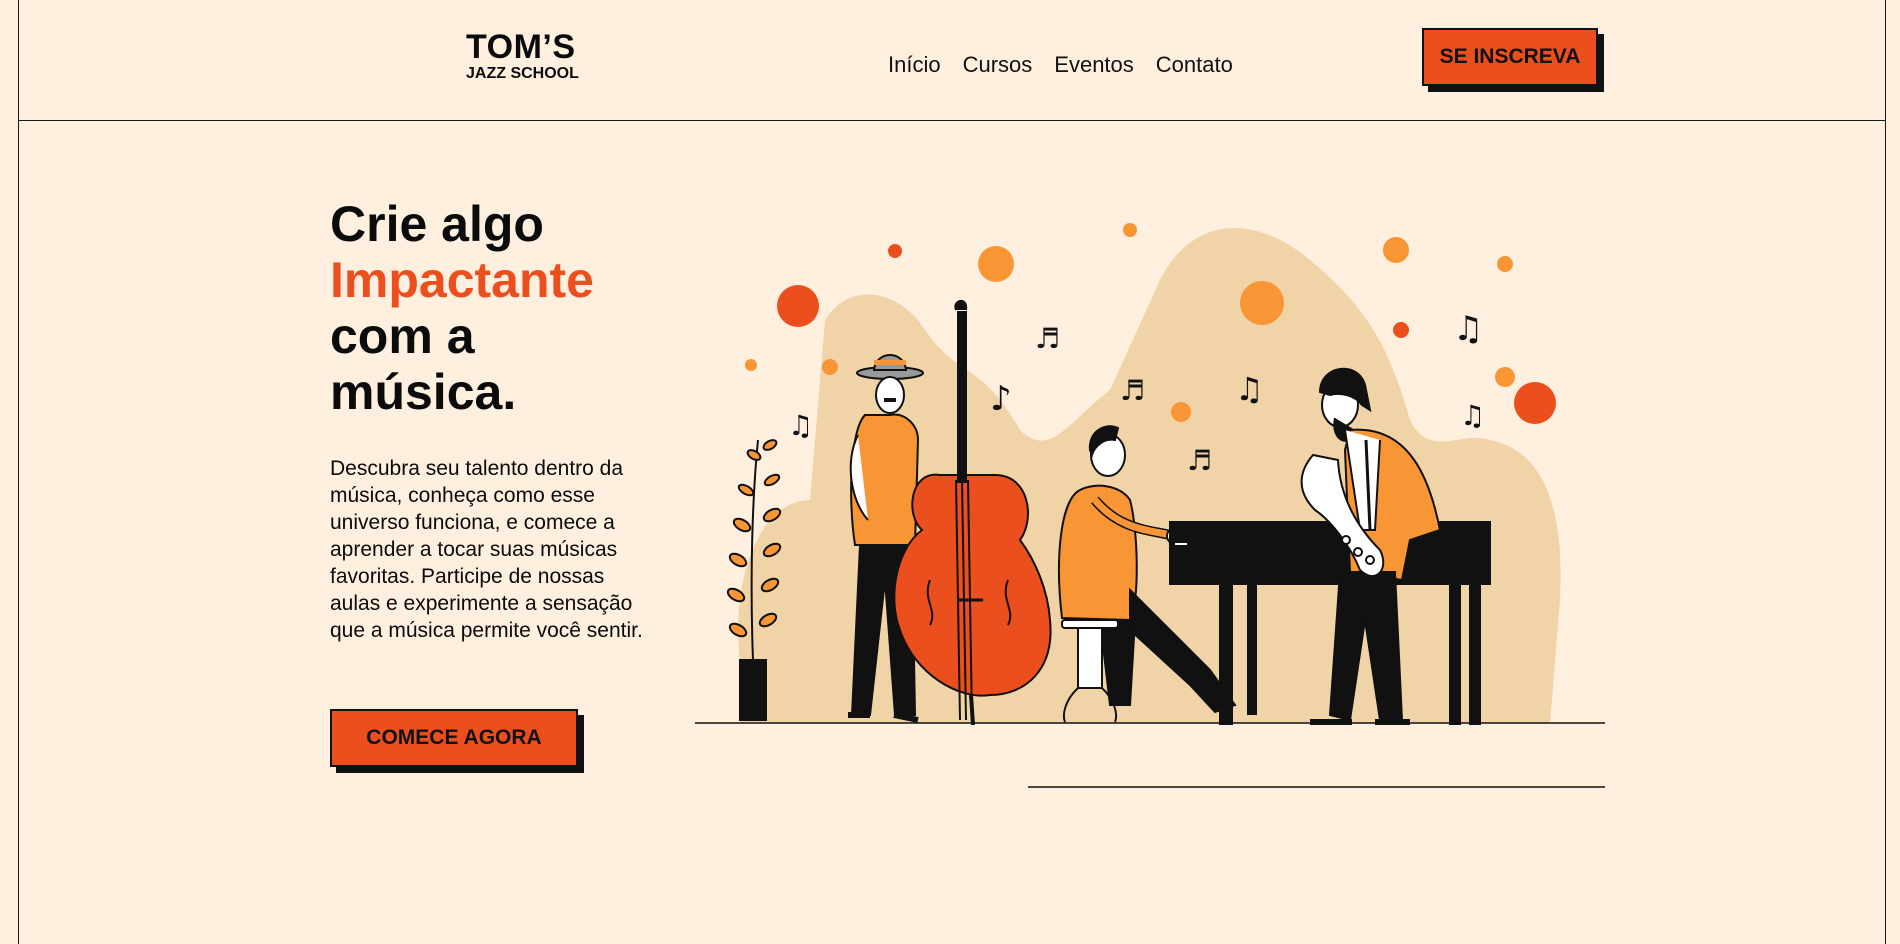 Image resolution: width=1900 pixels, height=944 pixels. Describe the element at coordinates (402, 336) in the screenshot. I see `hero-title-line3: com a` at that location.